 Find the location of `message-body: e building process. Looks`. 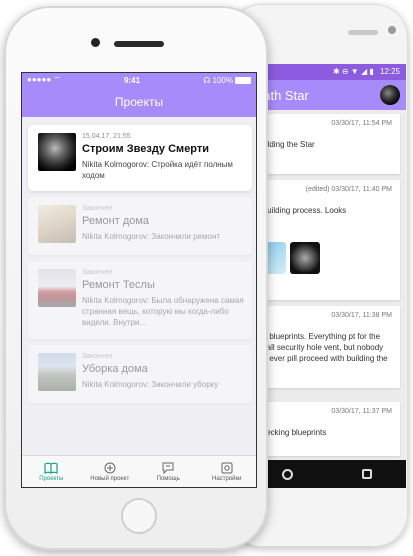

message-body: e building process. Looks is located at coordinates (301, 210).